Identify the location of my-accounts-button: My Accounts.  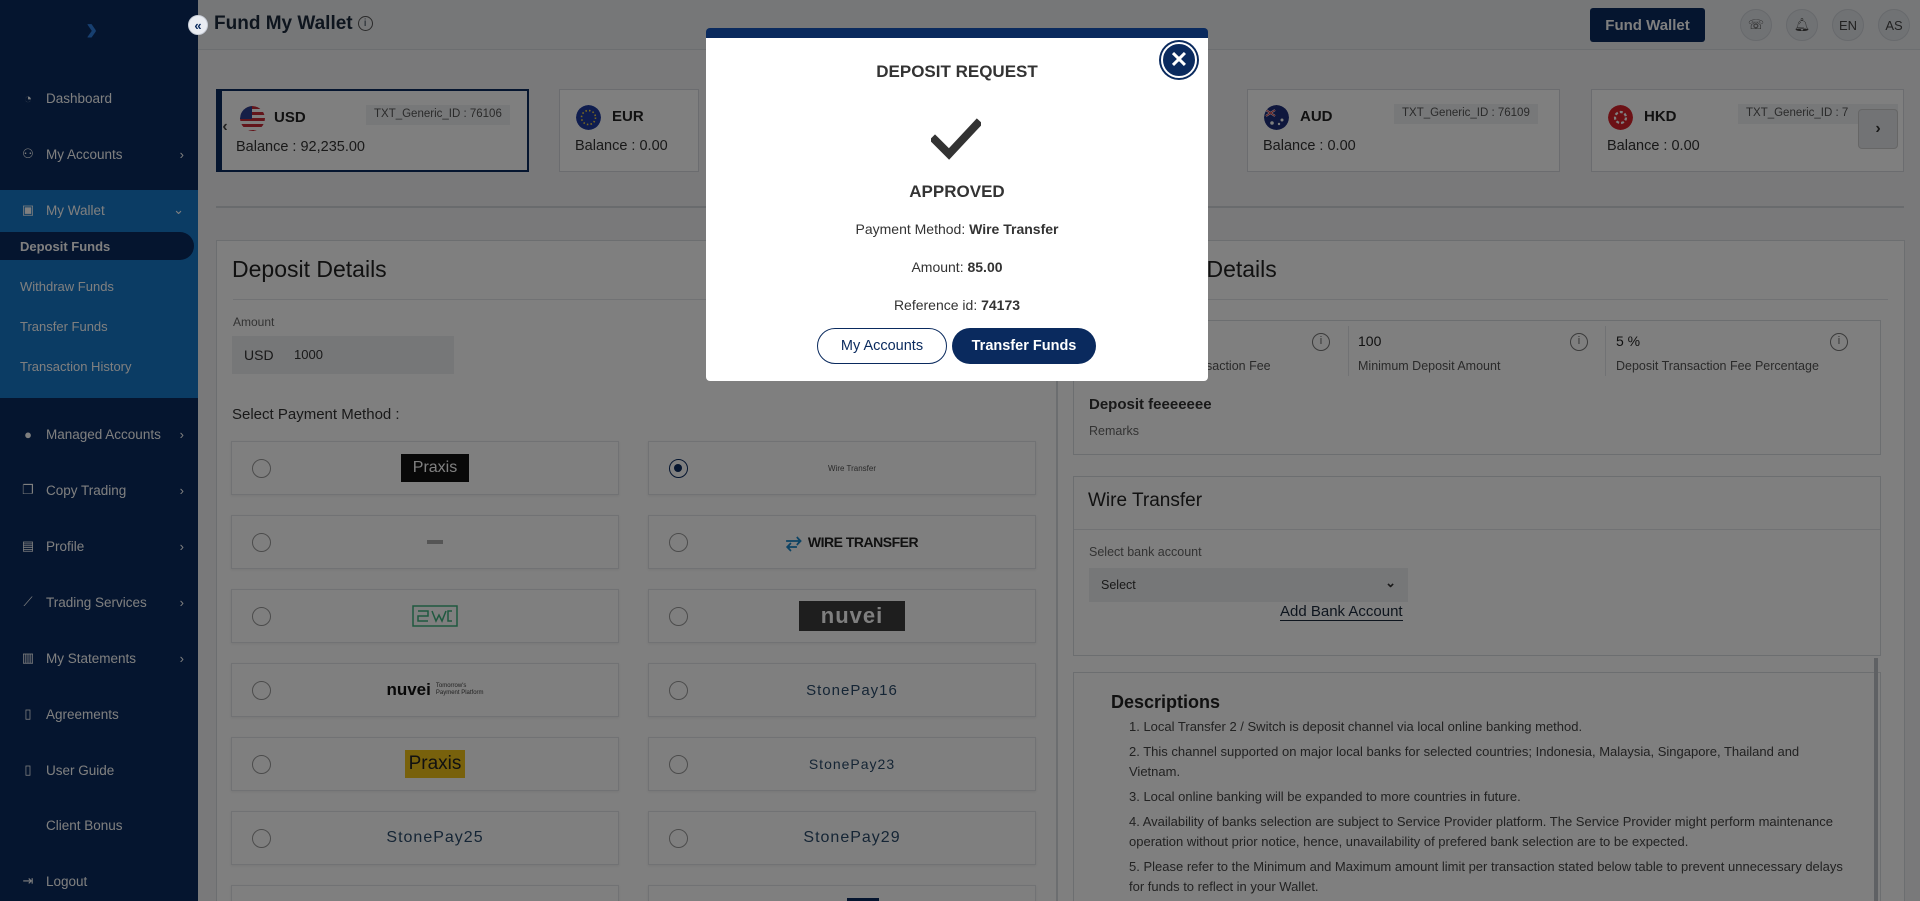
(882, 346).